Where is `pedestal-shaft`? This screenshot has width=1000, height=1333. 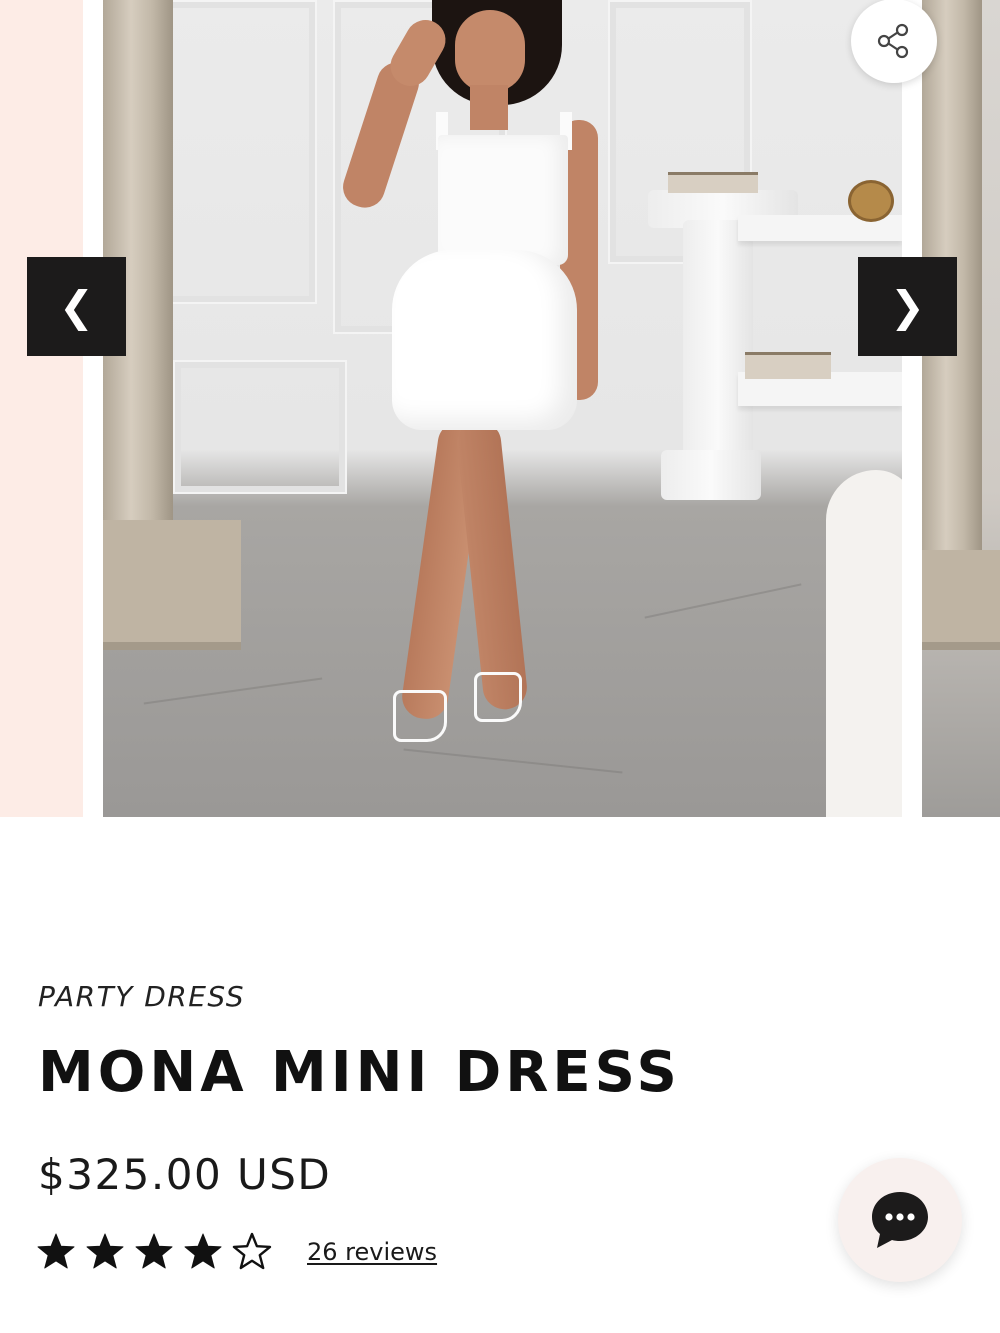
pedestal-shaft is located at coordinates (718, 340).